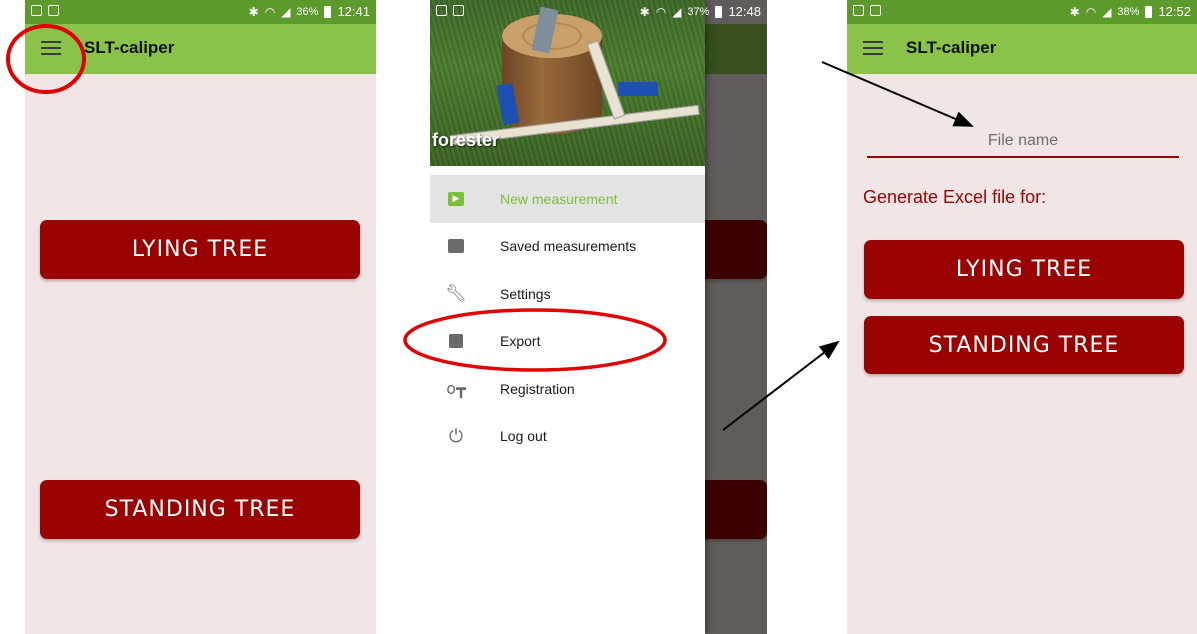 The width and height of the screenshot is (1197, 634). What do you see at coordinates (698, 11) in the screenshot?
I see `battery-percent: 37%` at bounding box center [698, 11].